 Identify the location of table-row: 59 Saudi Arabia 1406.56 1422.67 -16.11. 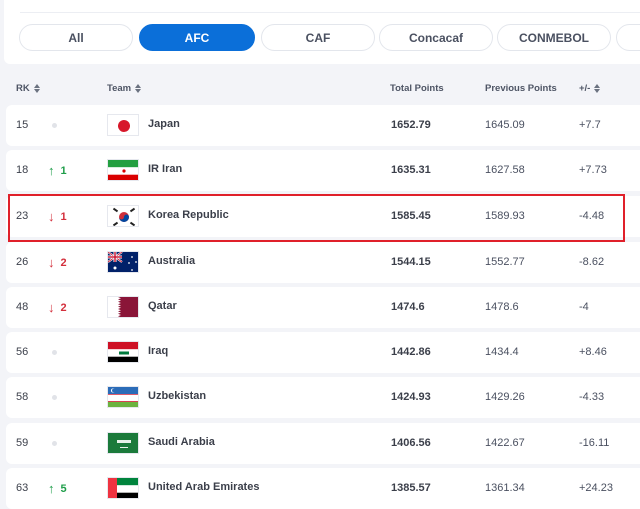
(323, 443).